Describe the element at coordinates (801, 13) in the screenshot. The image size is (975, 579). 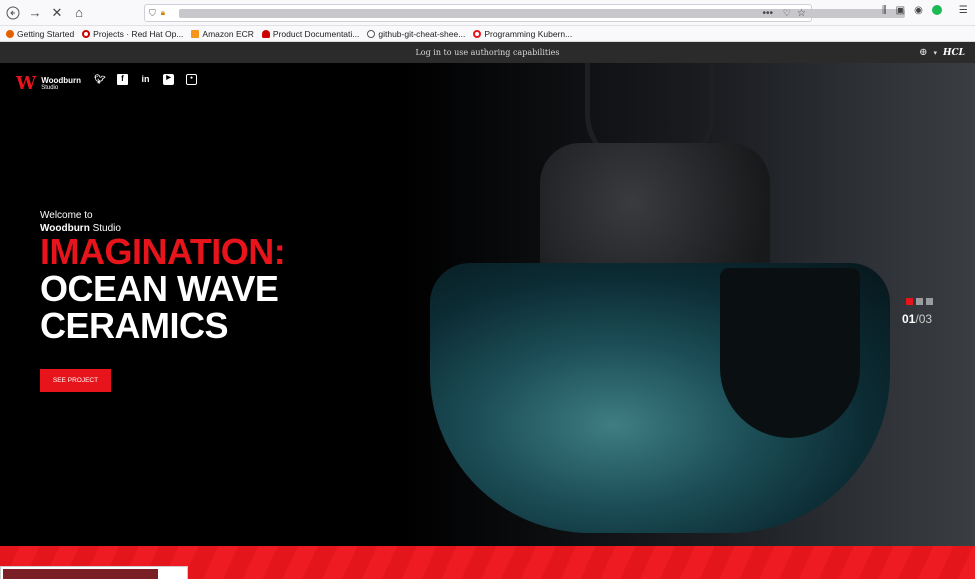
I see `bookmark-star-icon: ☆` at that location.